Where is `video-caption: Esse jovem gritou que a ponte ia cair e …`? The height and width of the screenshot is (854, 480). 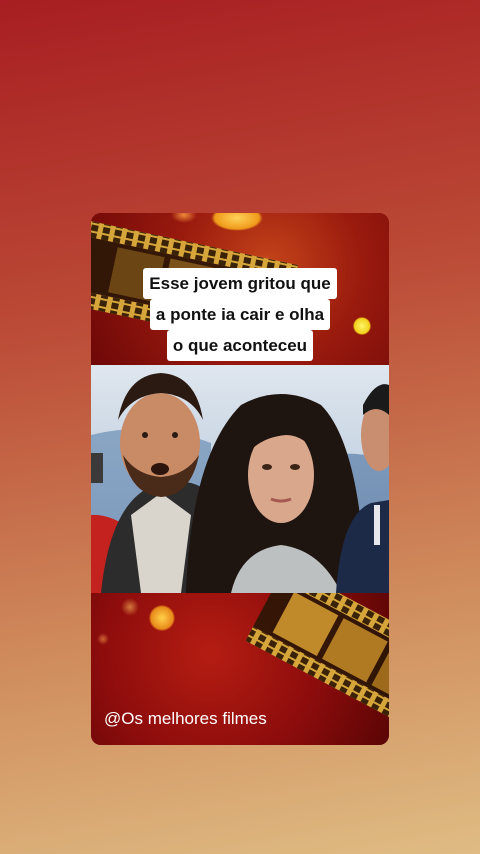 video-caption: Esse jovem gritou que a ponte ia cair e … is located at coordinates (240, 314).